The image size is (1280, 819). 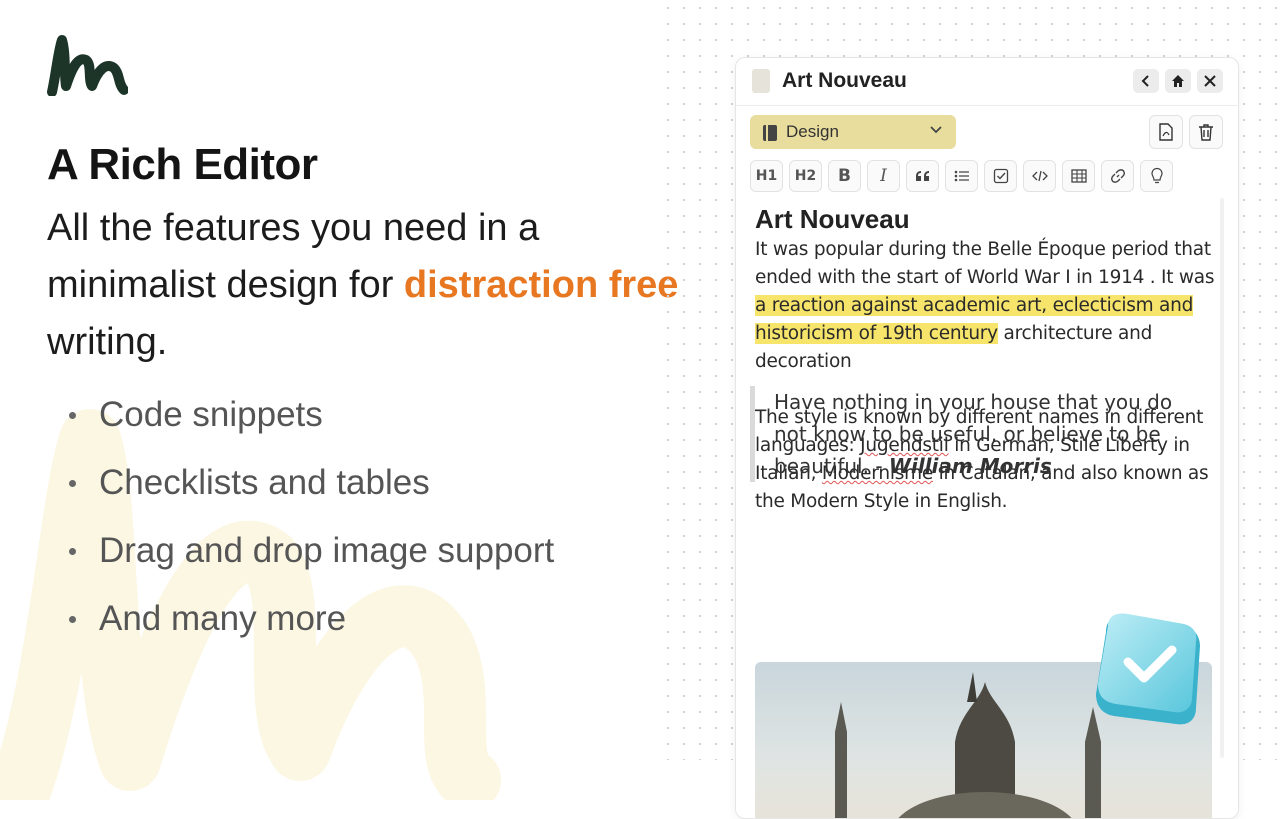 What do you see at coordinates (936, 130) in the screenshot?
I see `chevron-down-icon` at bounding box center [936, 130].